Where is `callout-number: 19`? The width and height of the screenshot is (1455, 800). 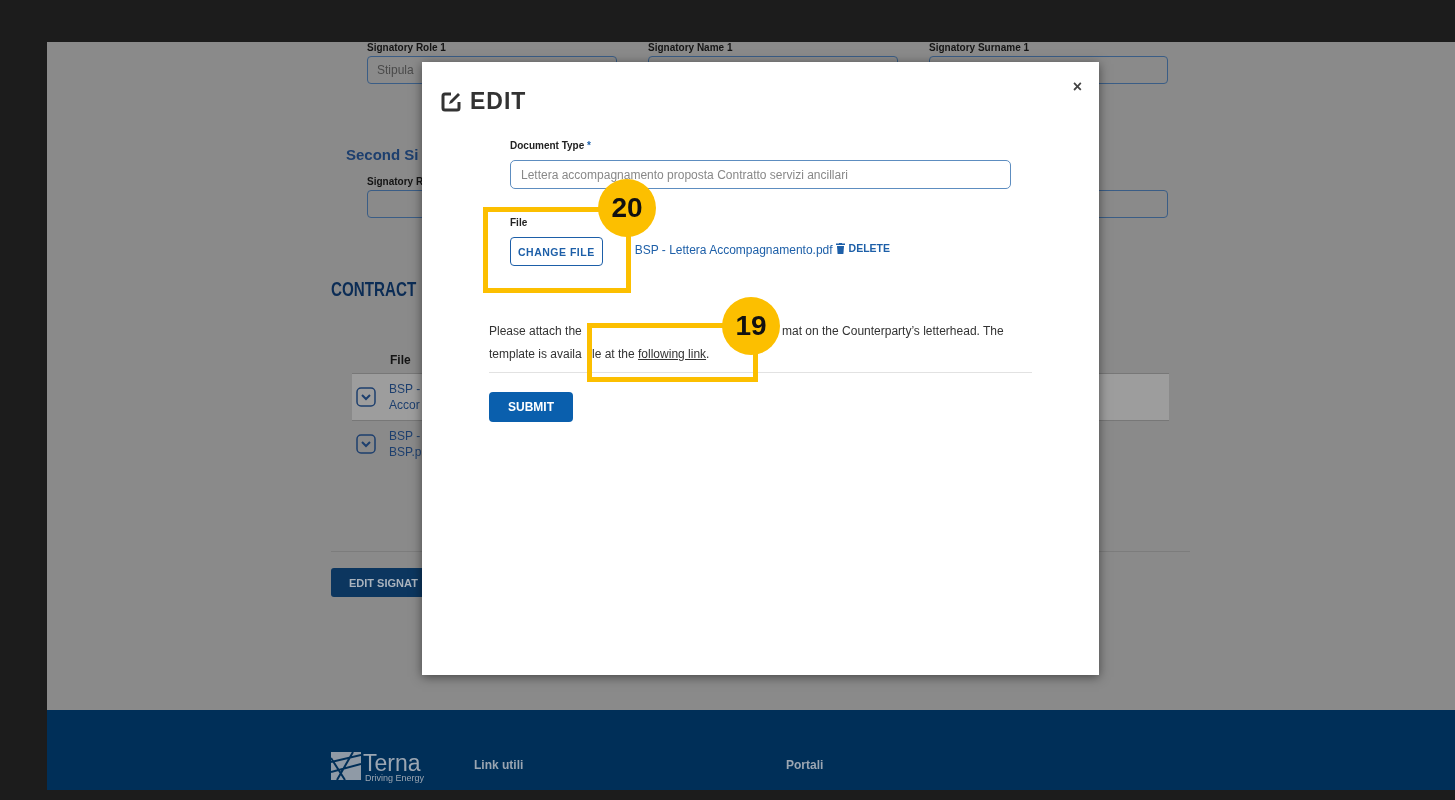
callout-number: 19 is located at coordinates (751, 326).